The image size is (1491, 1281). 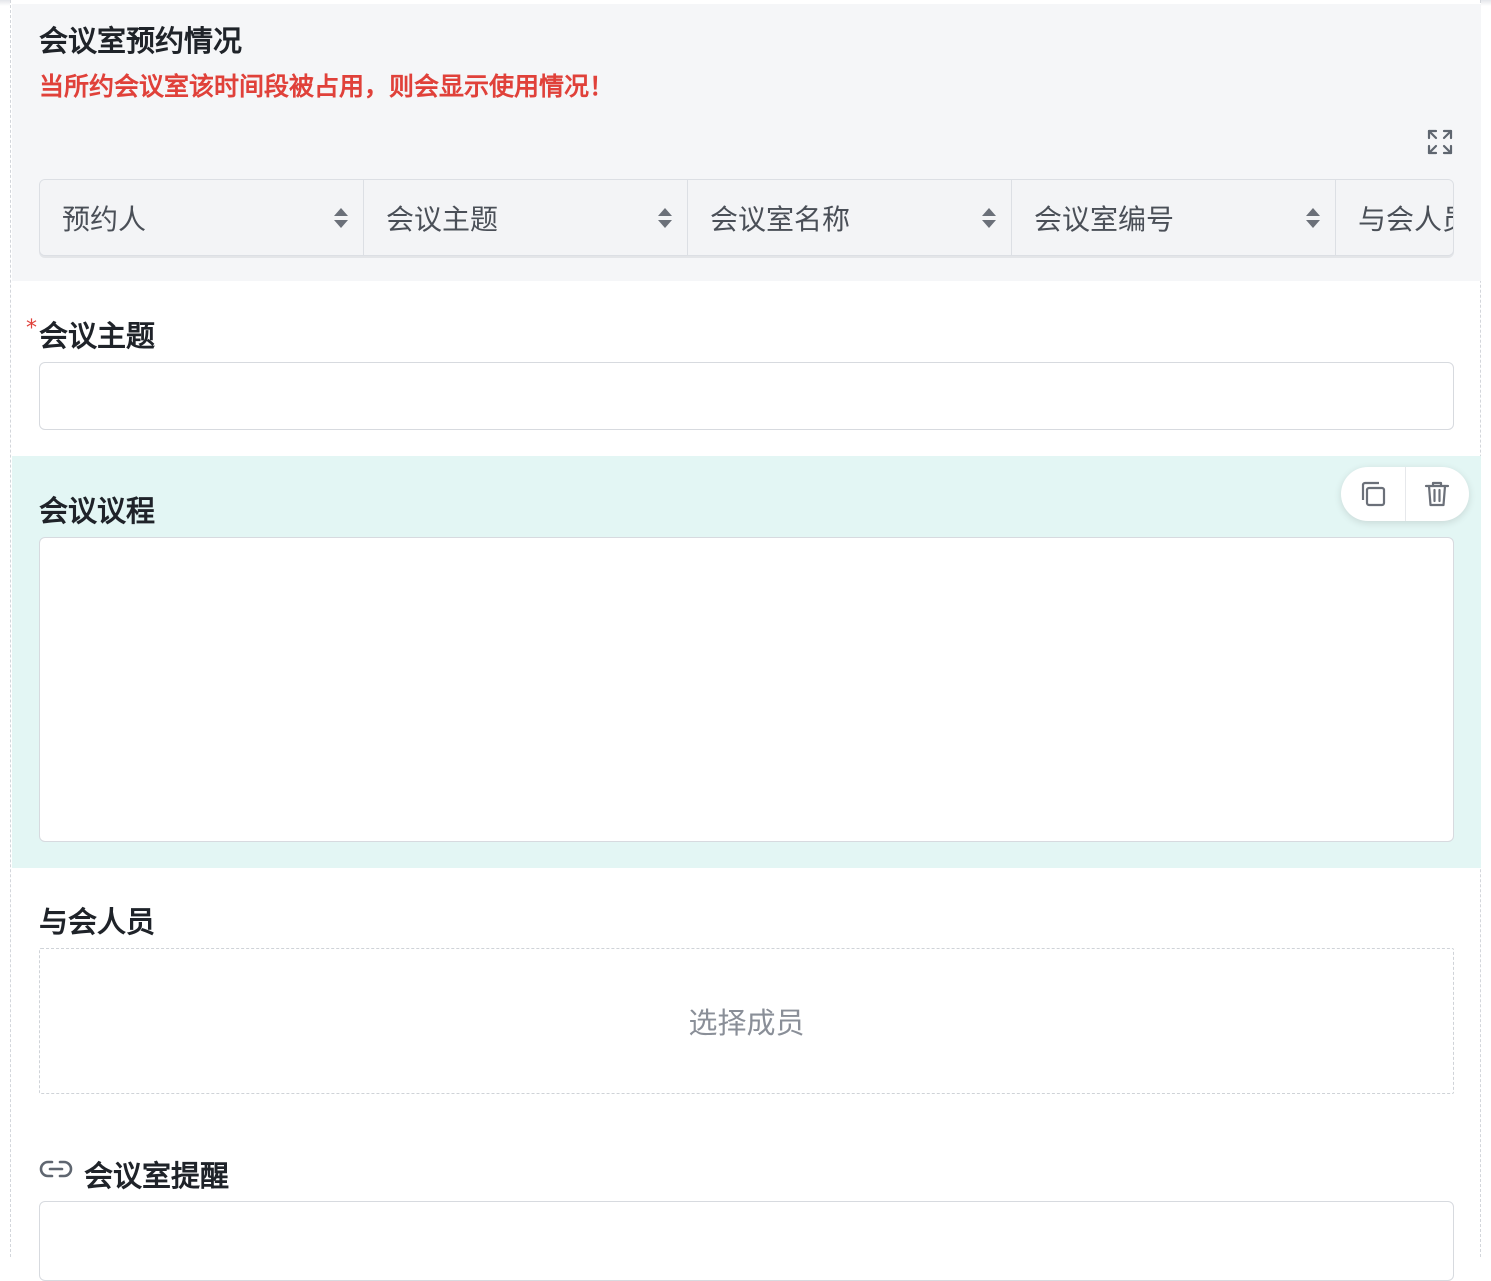 I want to click on link-icon, so click(x=56, y=1169).